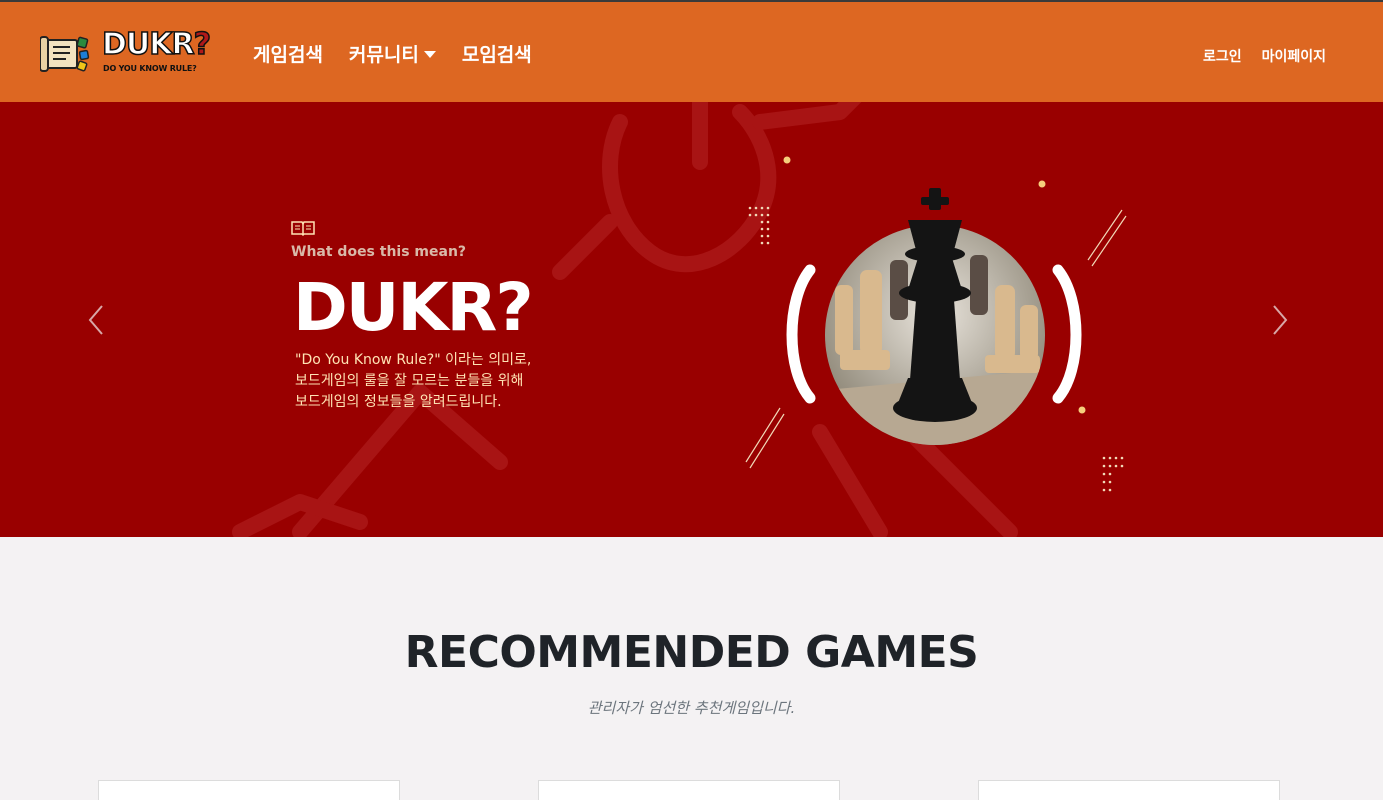 The width and height of the screenshot is (1383, 800). Describe the element at coordinates (409, 381) in the screenshot. I see `hero-description-line: 보드게임의 룰을 잘 모르는 분들을 위해` at that location.